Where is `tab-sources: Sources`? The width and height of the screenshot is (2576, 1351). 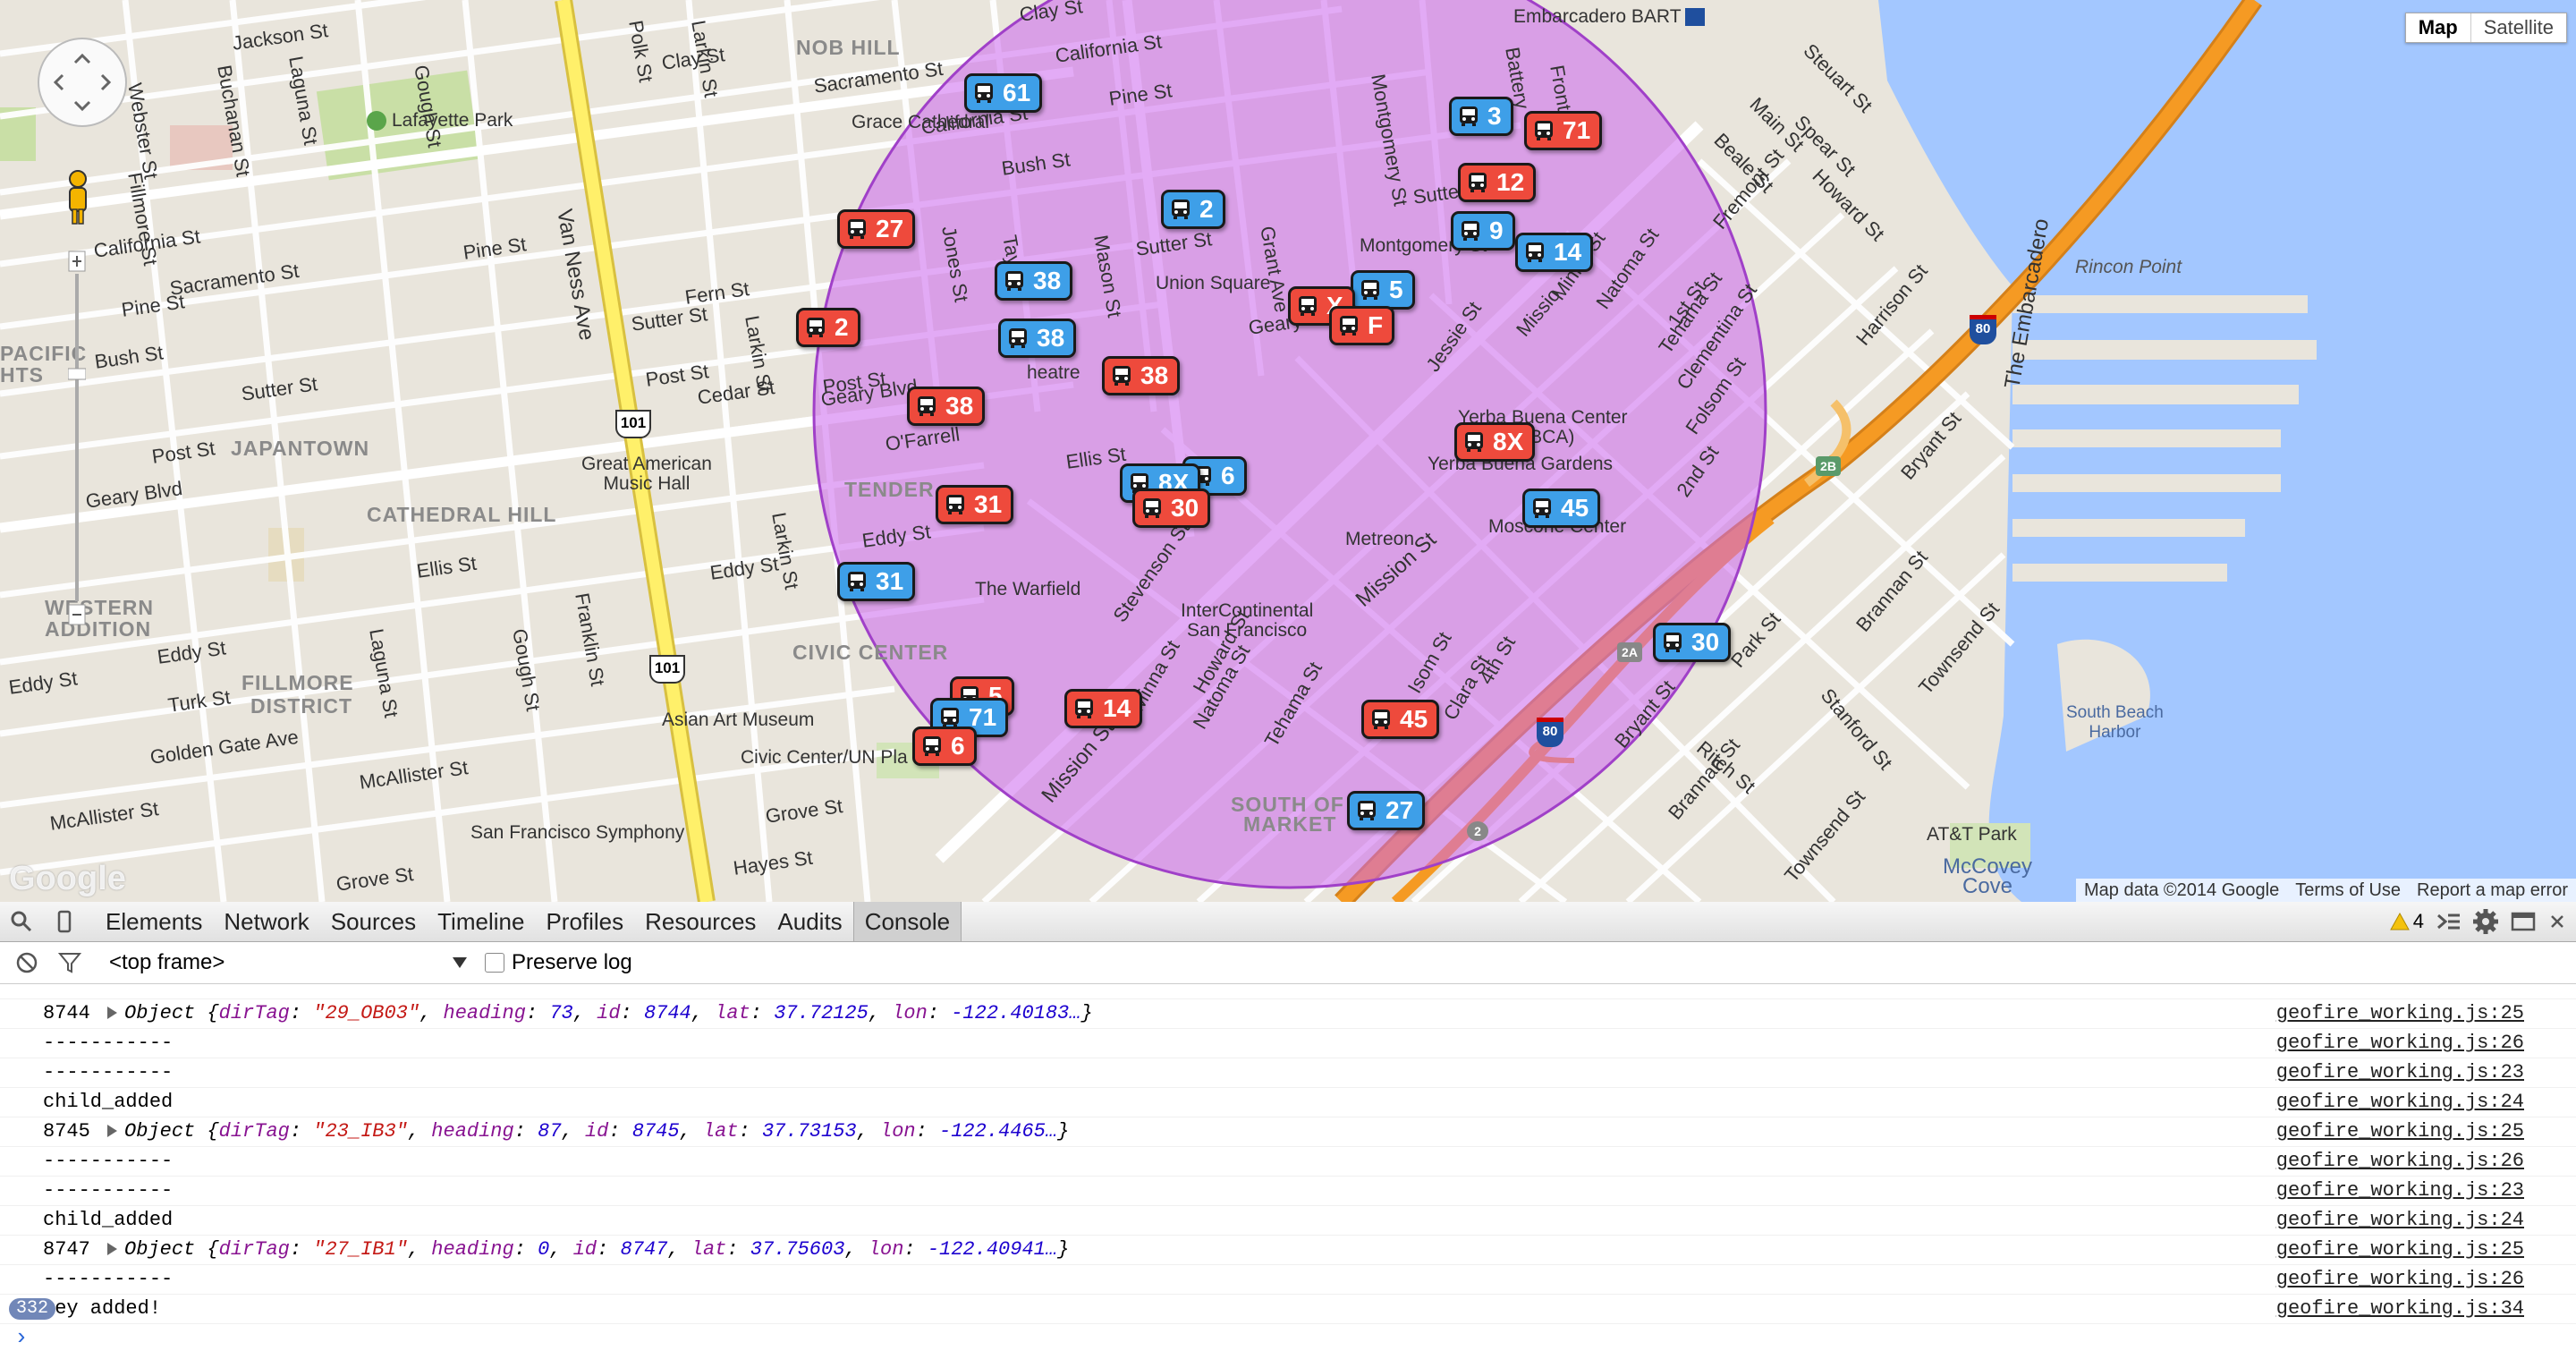 tab-sources: Sources is located at coordinates (373, 921).